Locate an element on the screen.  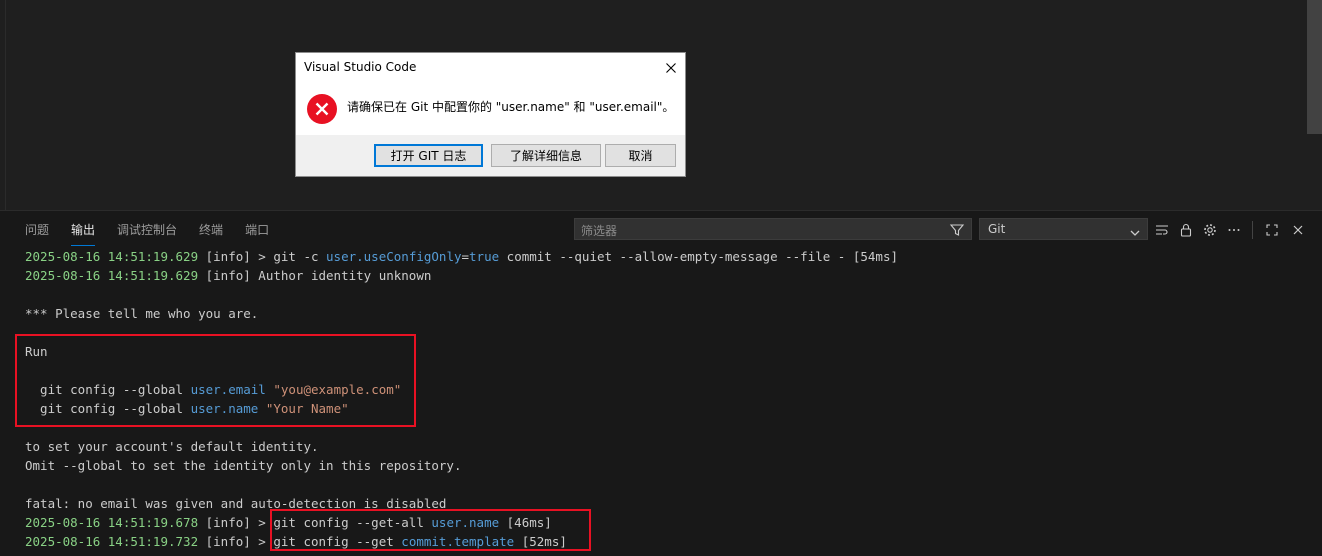
log-line: *** Please tell me who you are. is located at coordinates (461, 313).